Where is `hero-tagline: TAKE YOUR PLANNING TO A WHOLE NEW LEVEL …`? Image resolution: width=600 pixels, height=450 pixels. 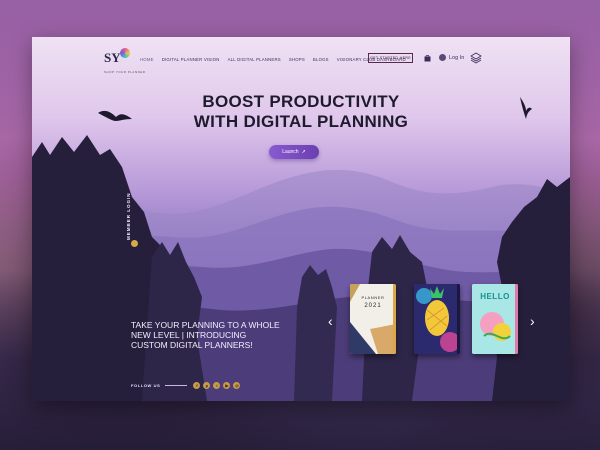 hero-tagline: TAKE YOUR PLANNING TO A WHOLE NEW LEVEL … is located at coordinates (205, 335).